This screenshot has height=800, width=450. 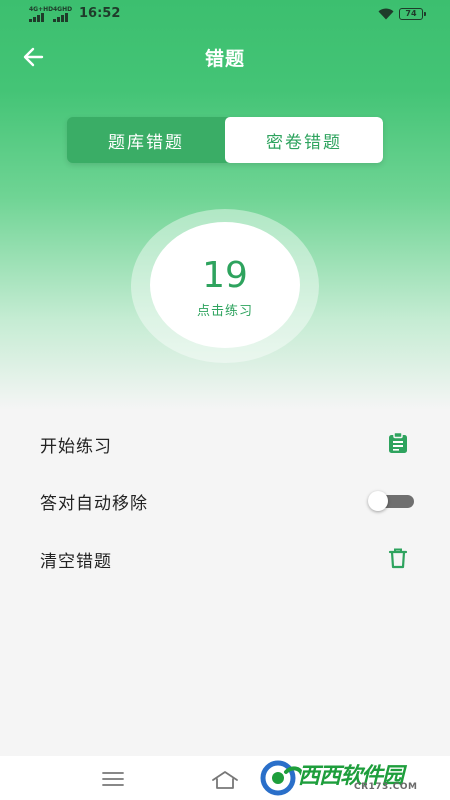 What do you see at coordinates (76, 447) in the screenshot?
I see `start-practice-label: 开始练习` at bounding box center [76, 447].